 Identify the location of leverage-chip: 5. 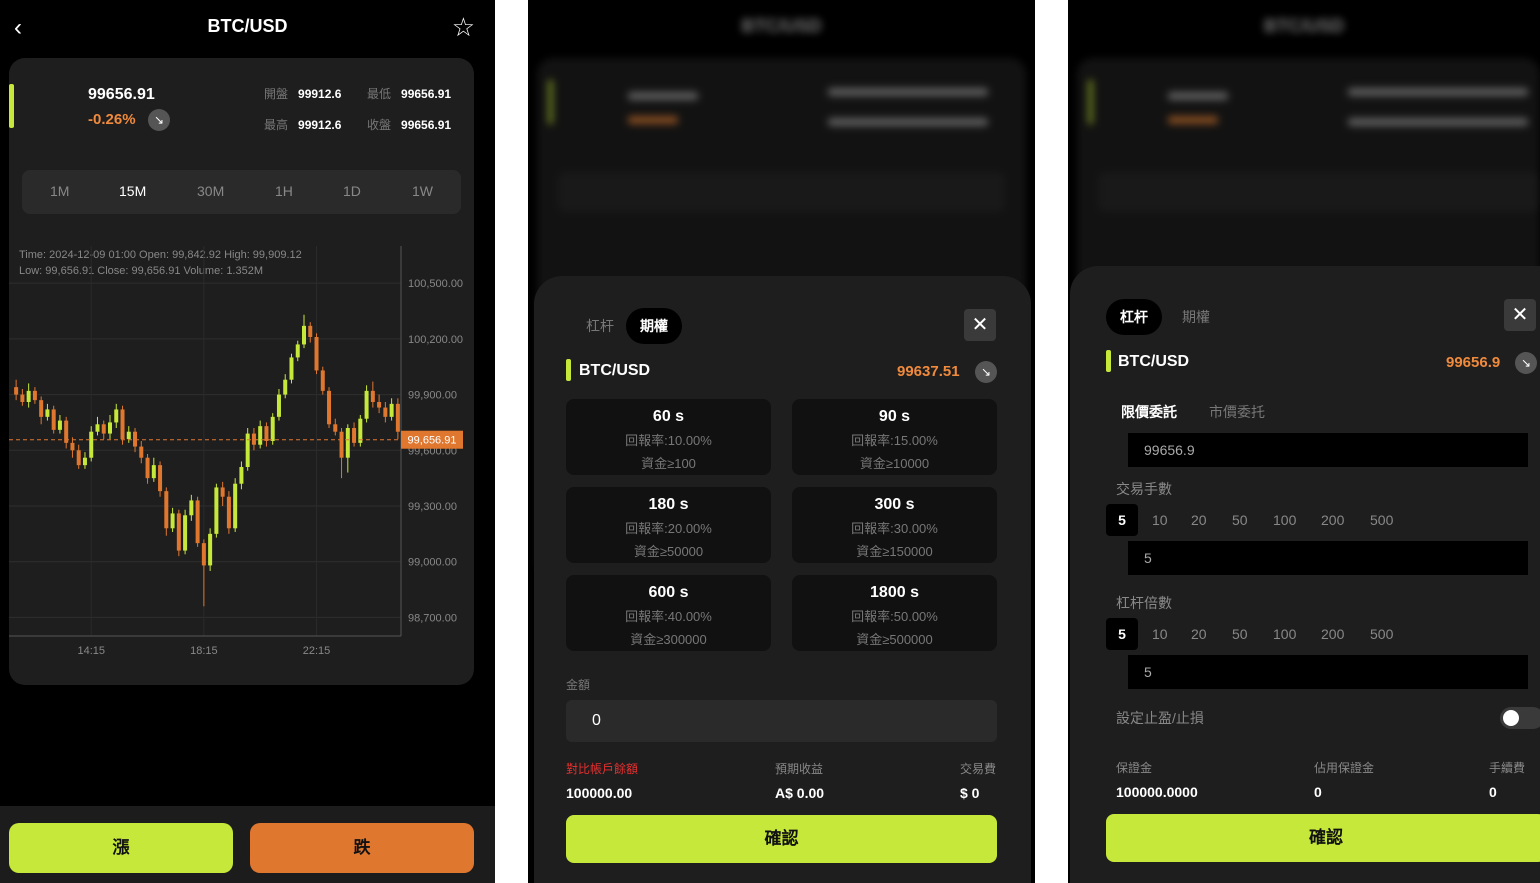
(1122, 634).